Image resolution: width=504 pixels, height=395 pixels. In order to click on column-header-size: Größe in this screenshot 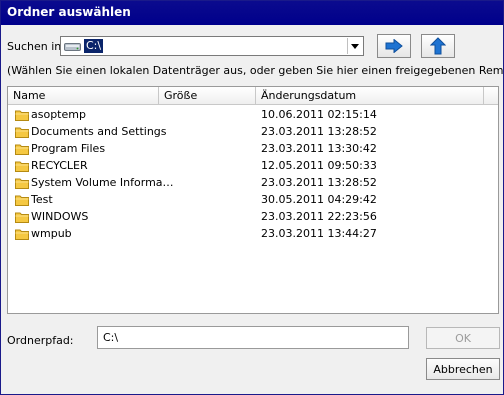, I will do `click(207, 95)`.